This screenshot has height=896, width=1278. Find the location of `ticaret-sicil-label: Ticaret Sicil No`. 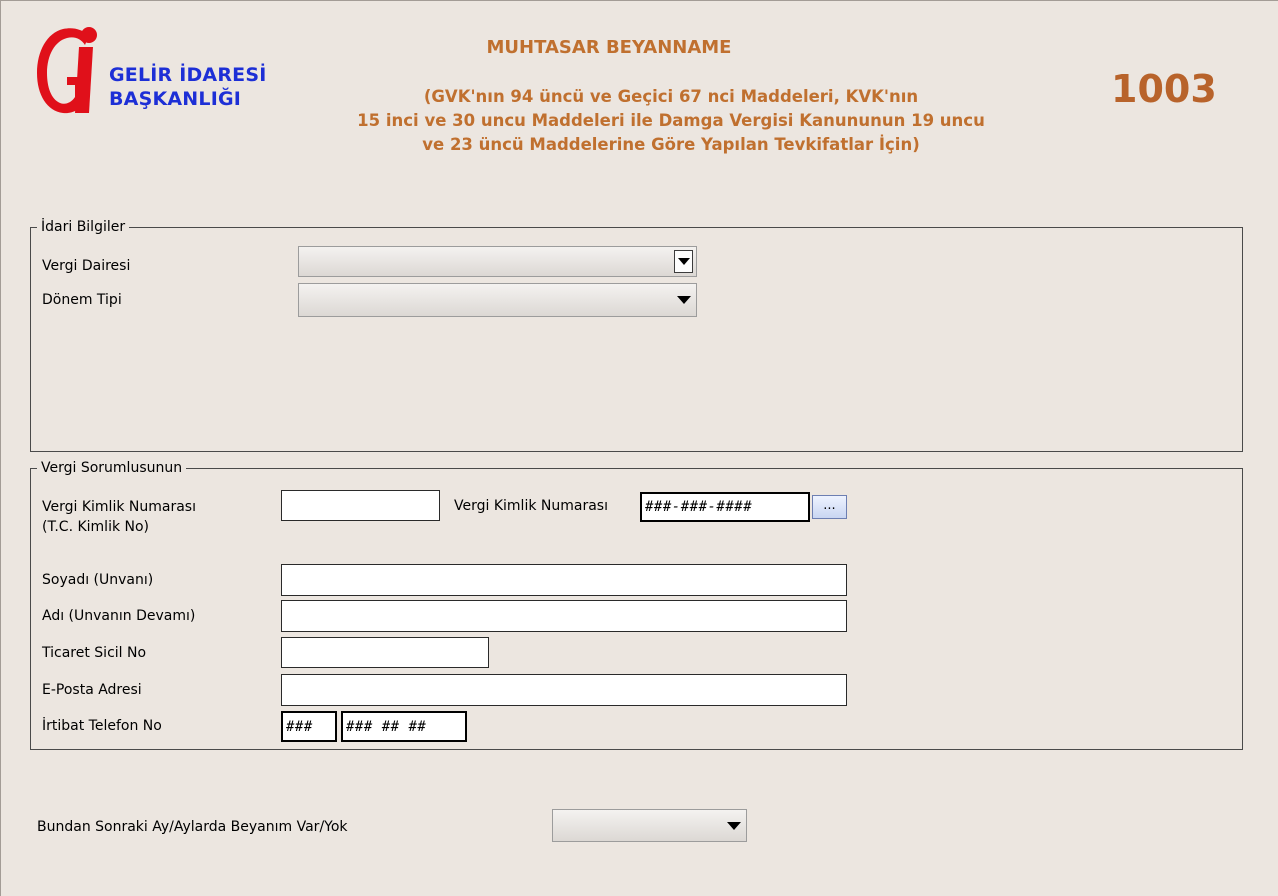

ticaret-sicil-label: Ticaret Sicil No is located at coordinates (94, 653).